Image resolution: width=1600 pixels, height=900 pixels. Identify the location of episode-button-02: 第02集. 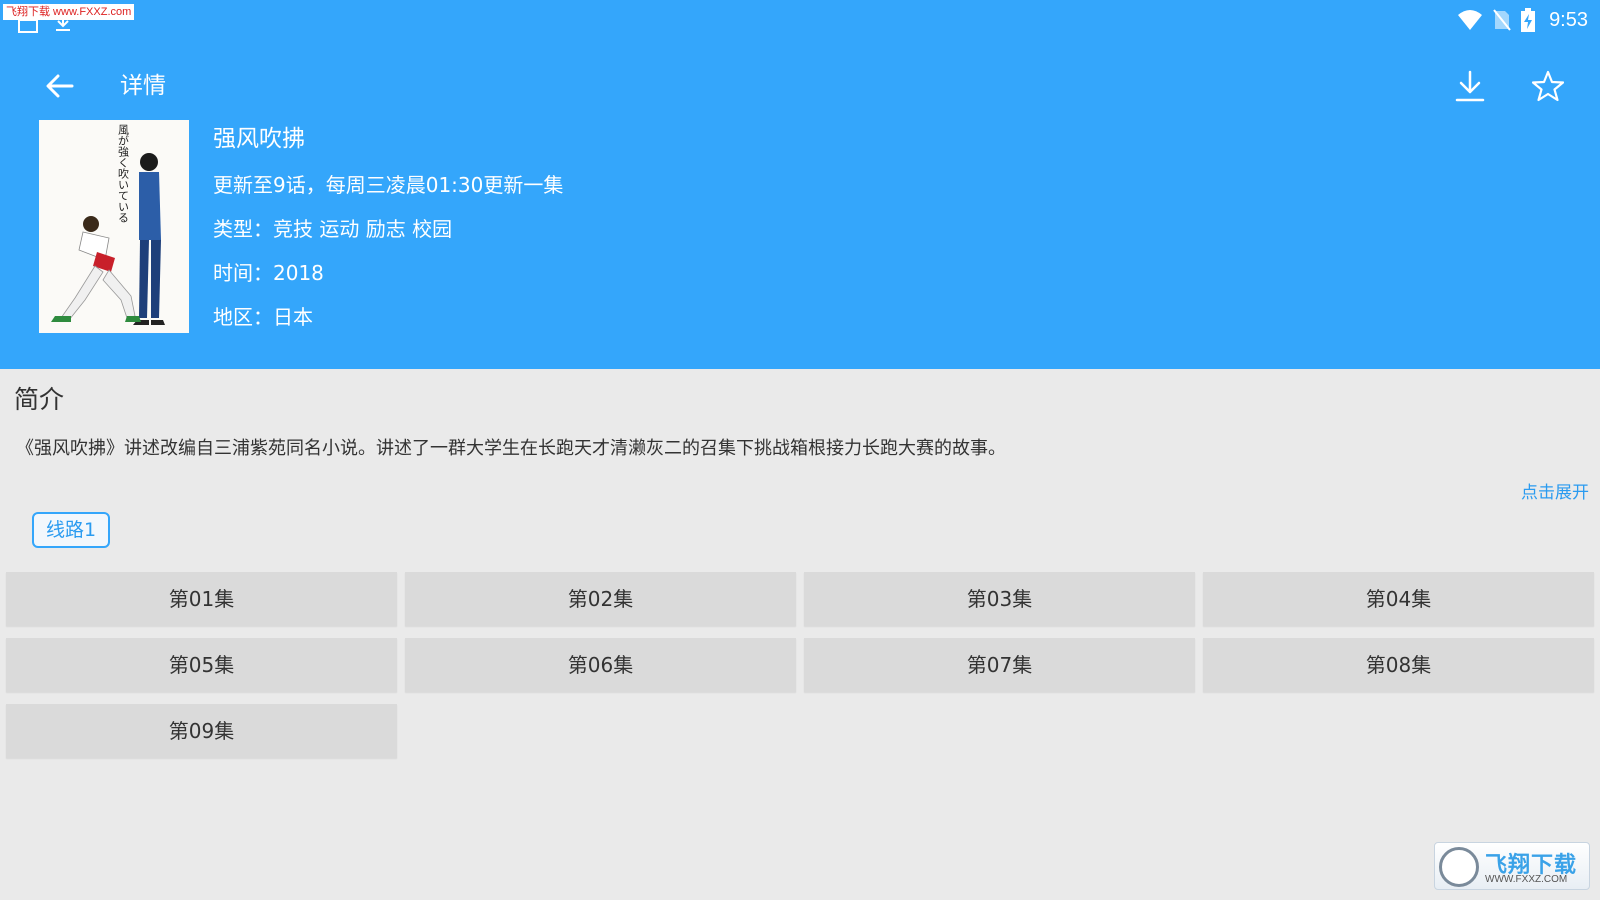
(600, 599).